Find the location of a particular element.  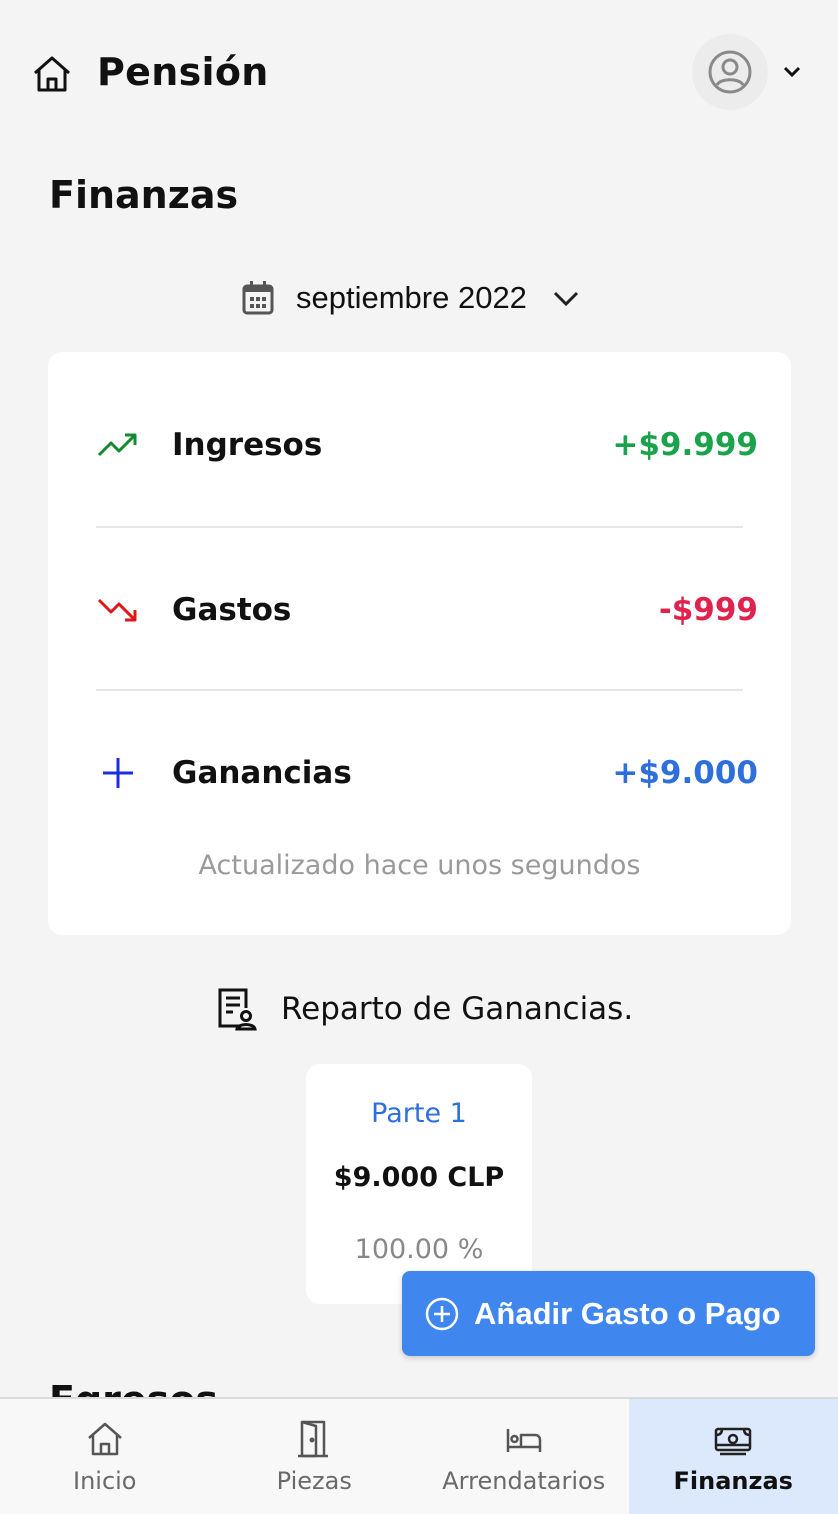

nav-item-inicio: Inicio is located at coordinates (105, 1456).